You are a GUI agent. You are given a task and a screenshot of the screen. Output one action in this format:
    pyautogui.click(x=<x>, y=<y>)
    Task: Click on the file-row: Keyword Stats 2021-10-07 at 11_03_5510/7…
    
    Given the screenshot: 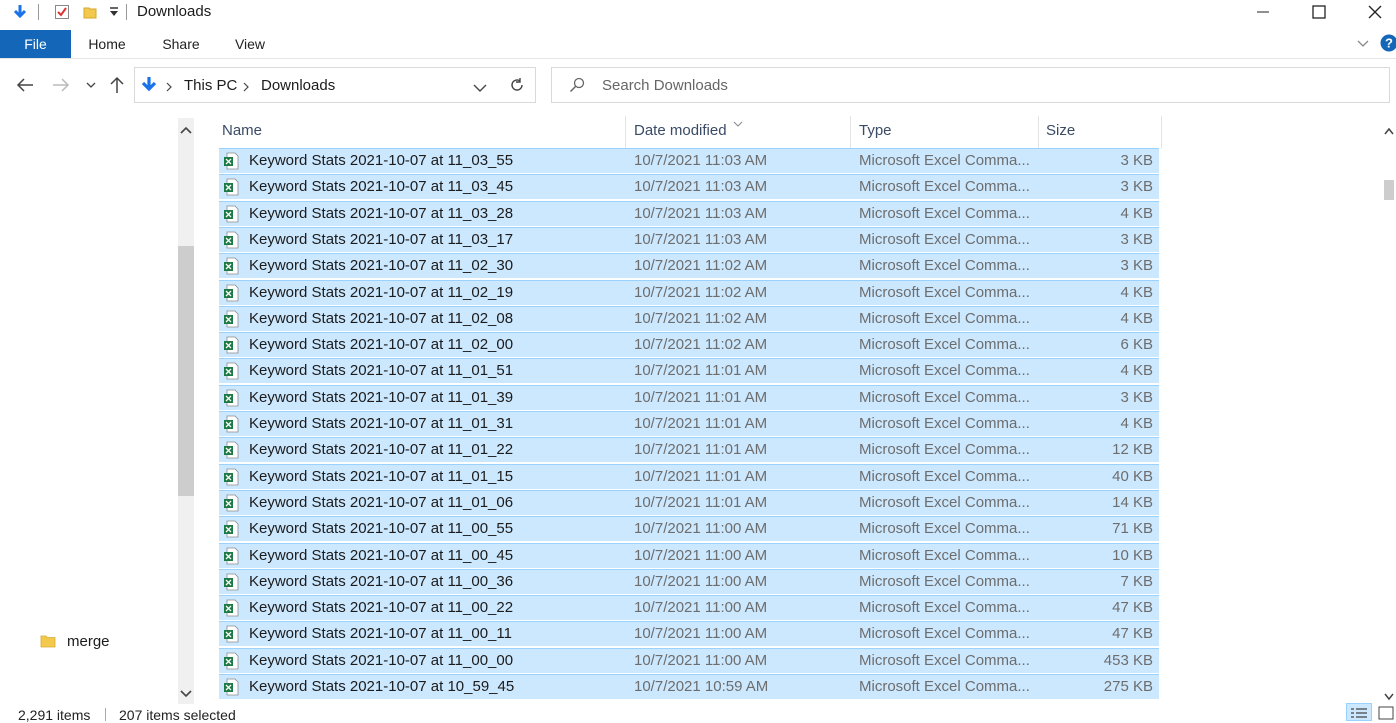 What is the action you would take?
    pyautogui.click(x=689, y=160)
    